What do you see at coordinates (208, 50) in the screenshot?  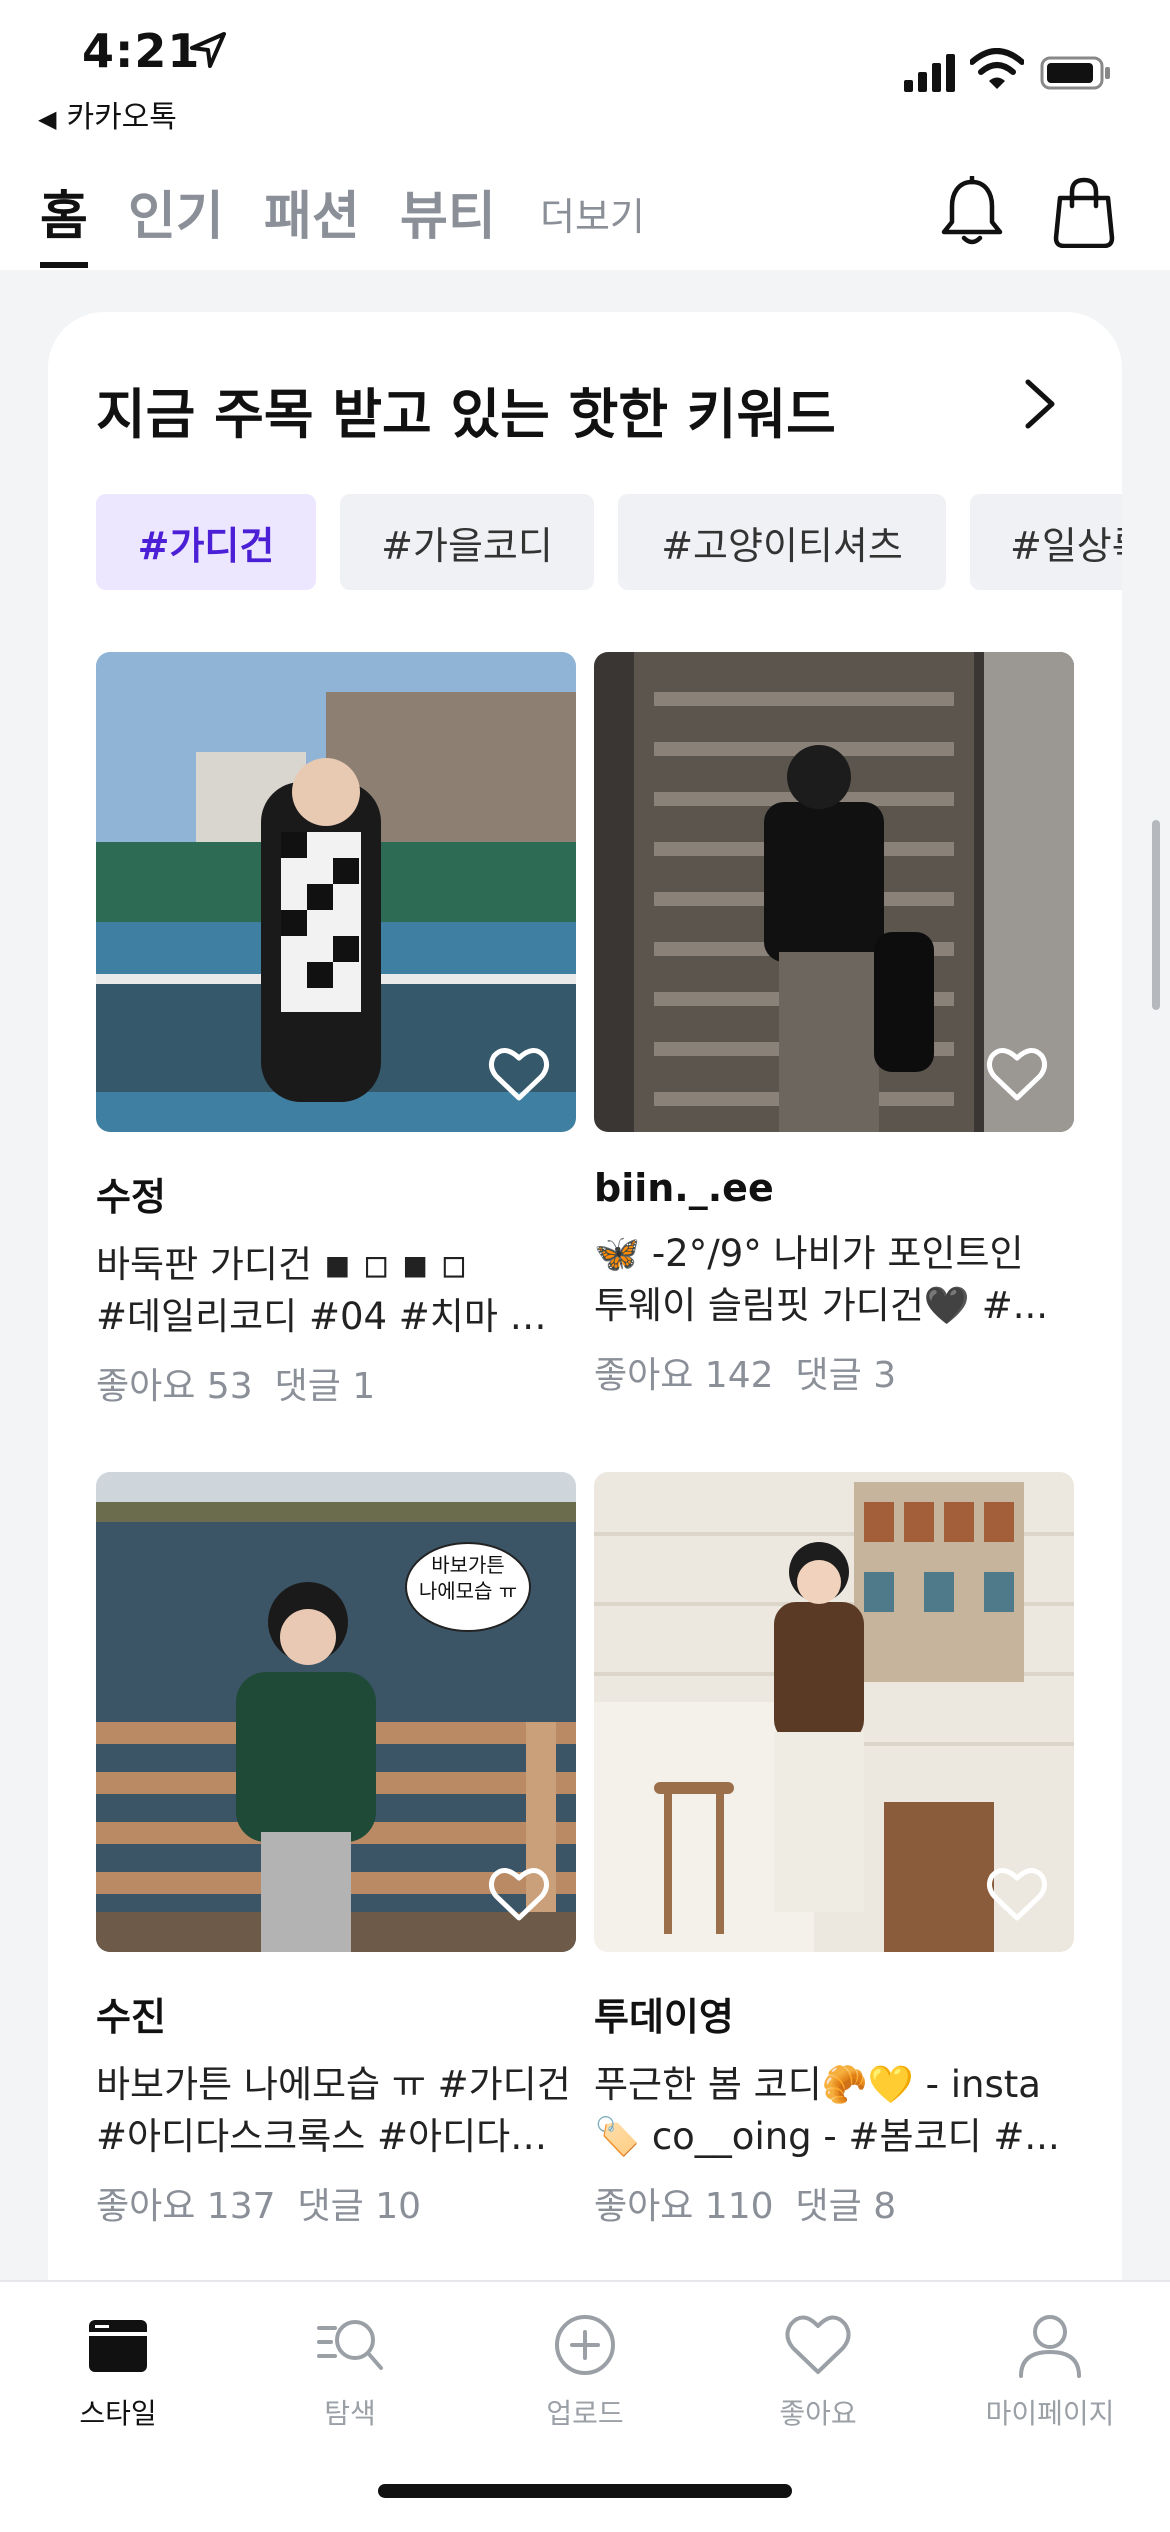 I see `location-arrow-icon` at bounding box center [208, 50].